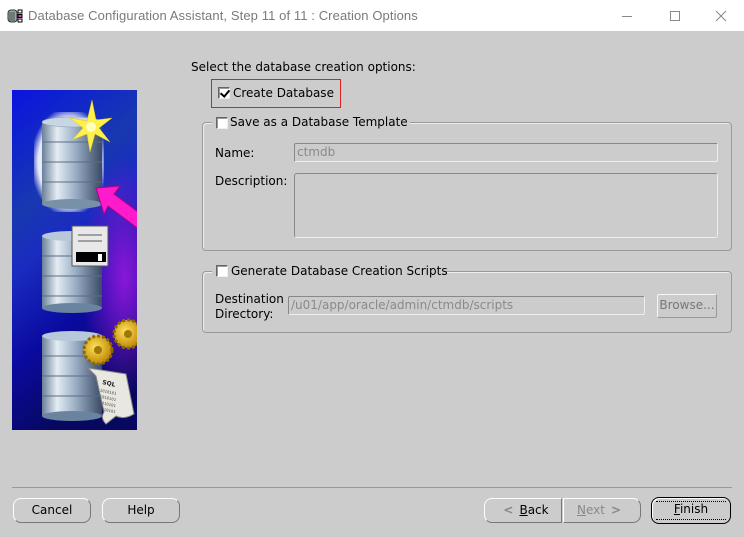  What do you see at coordinates (224, 93) in the screenshot?
I see `create-database-checkbox` at bounding box center [224, 93].